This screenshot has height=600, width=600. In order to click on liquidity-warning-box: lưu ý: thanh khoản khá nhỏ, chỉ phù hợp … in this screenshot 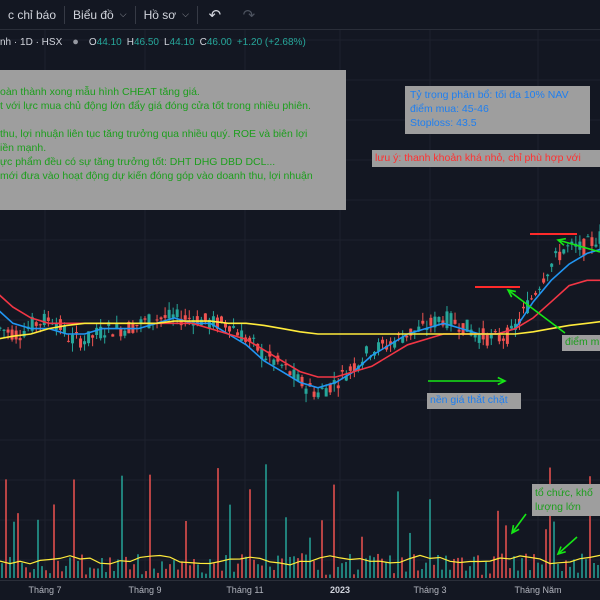, I will do `click(486, 158)`.